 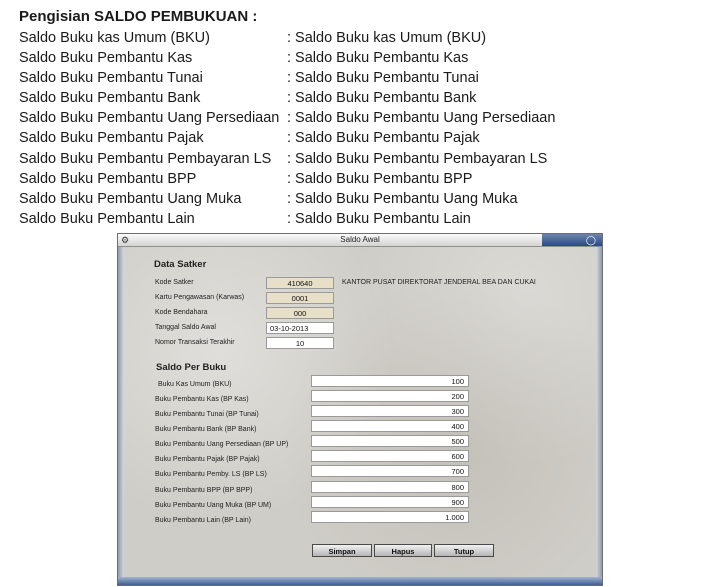 I want to click on doc-row-value: : Saldo Buku Pembantu BPP, so click(x=380, y=178).